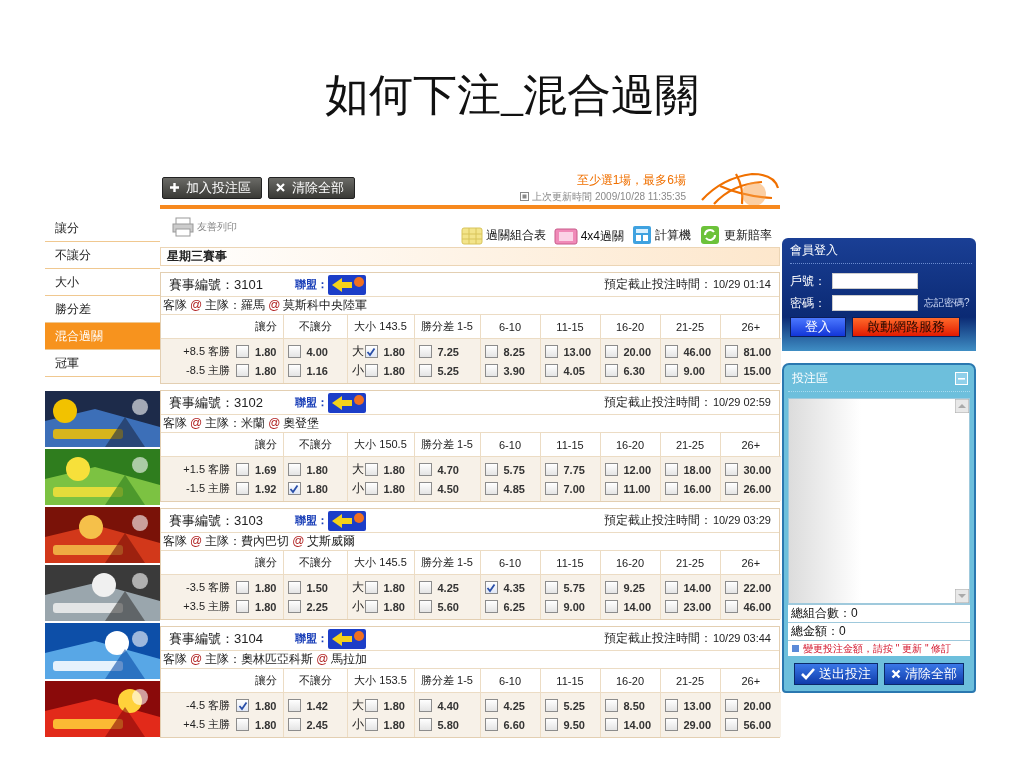 The height and width of the screenshot is (768, 1024). Describe the element at coordinates (266, 370) in the screenshot. I see `odds-value: 1.80` at that location.